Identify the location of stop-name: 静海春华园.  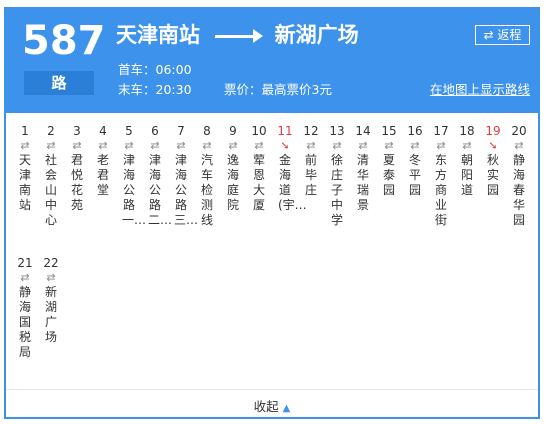
(518, 190).